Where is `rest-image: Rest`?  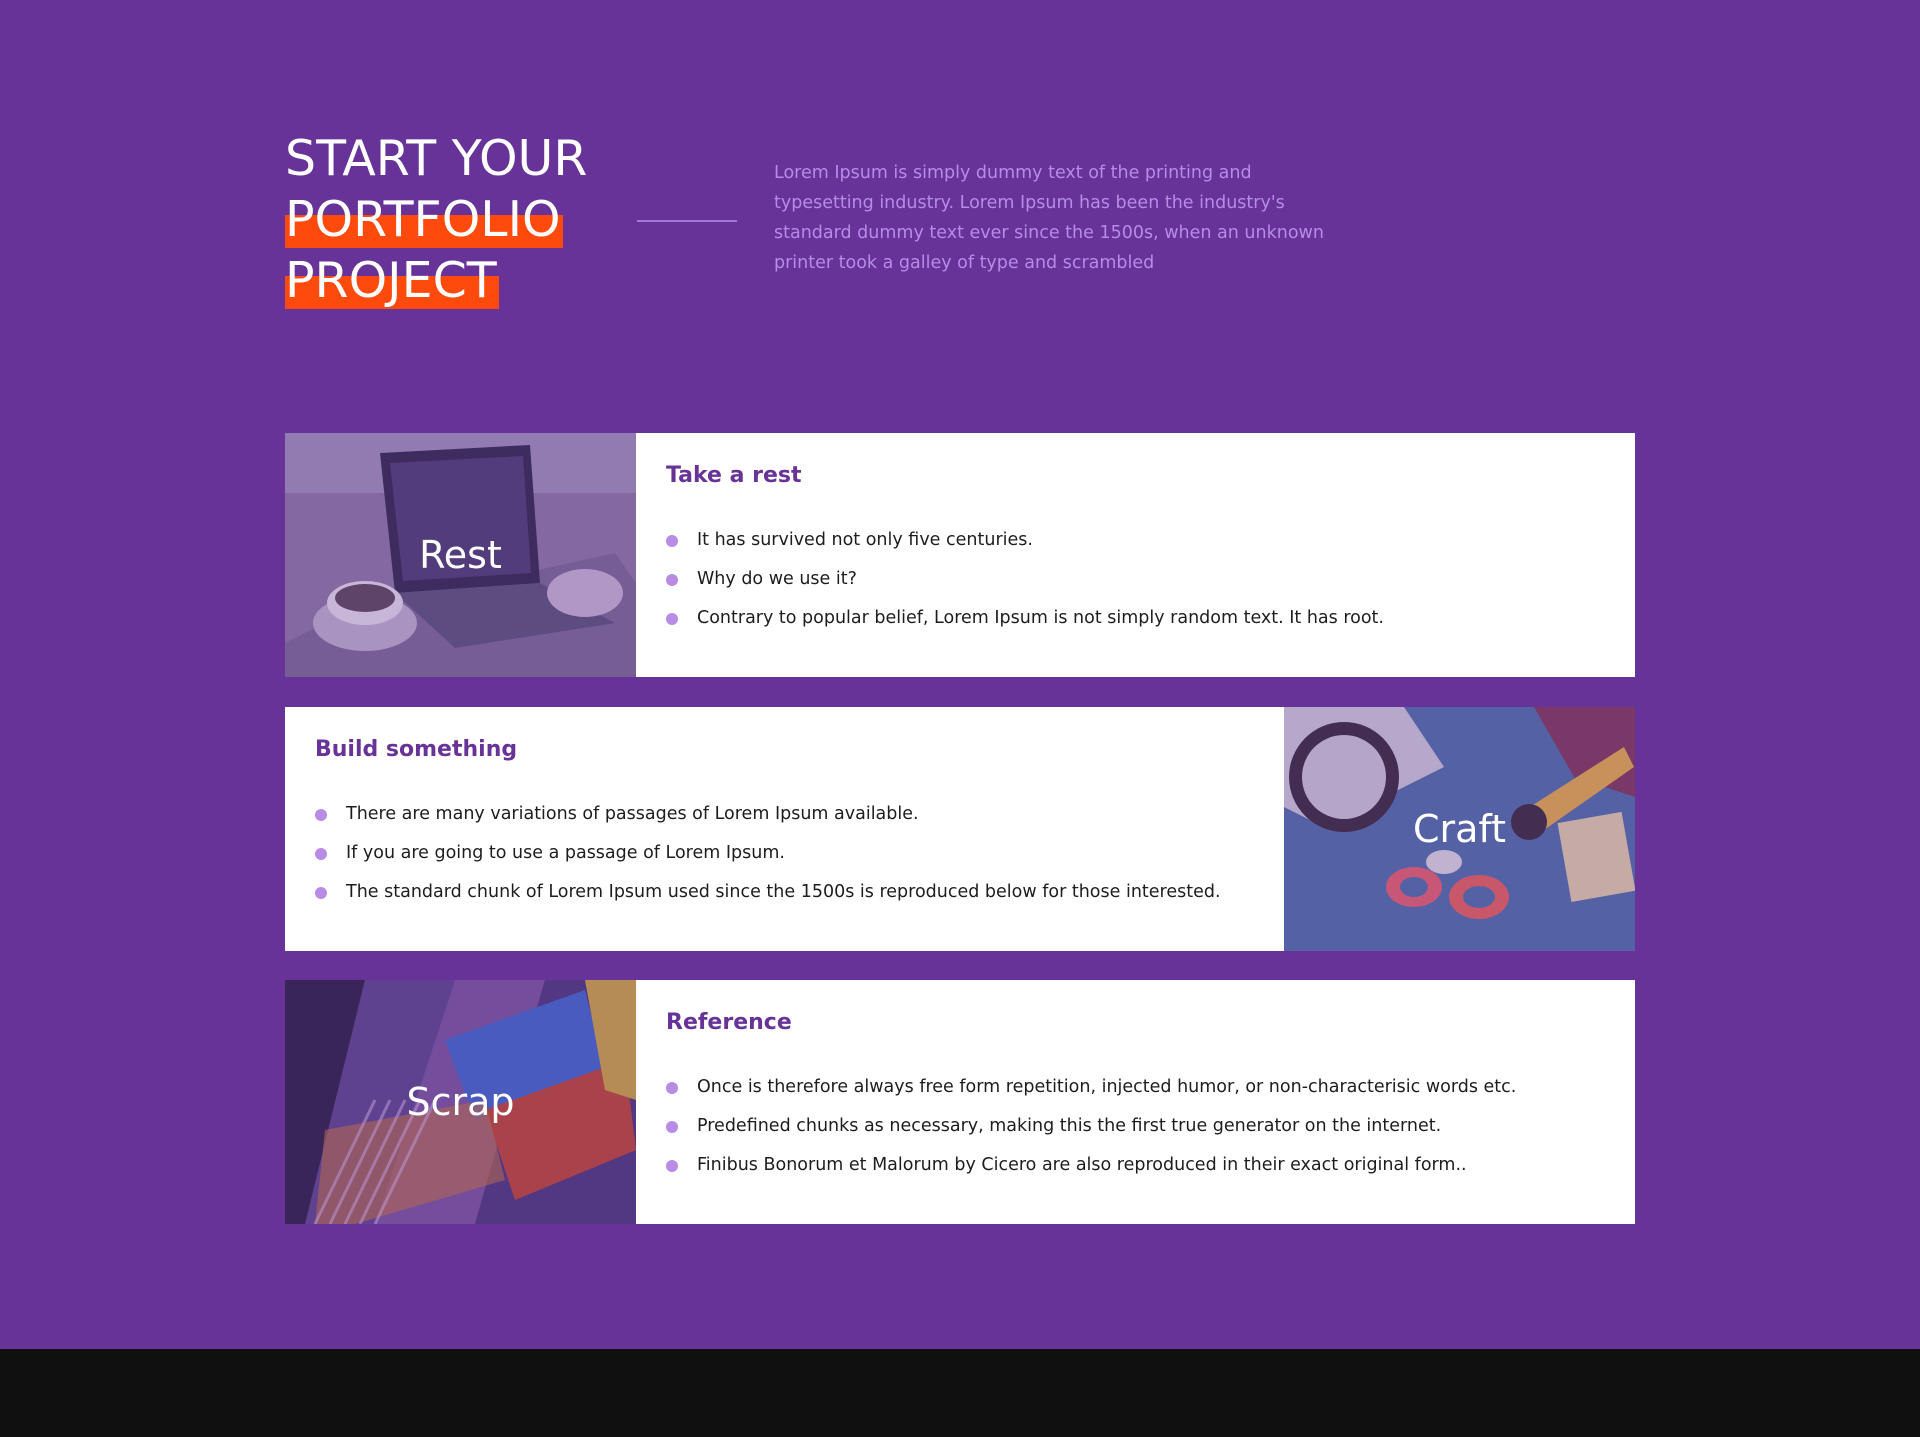 rest-image: Rest is located at coordinates (460, 555).